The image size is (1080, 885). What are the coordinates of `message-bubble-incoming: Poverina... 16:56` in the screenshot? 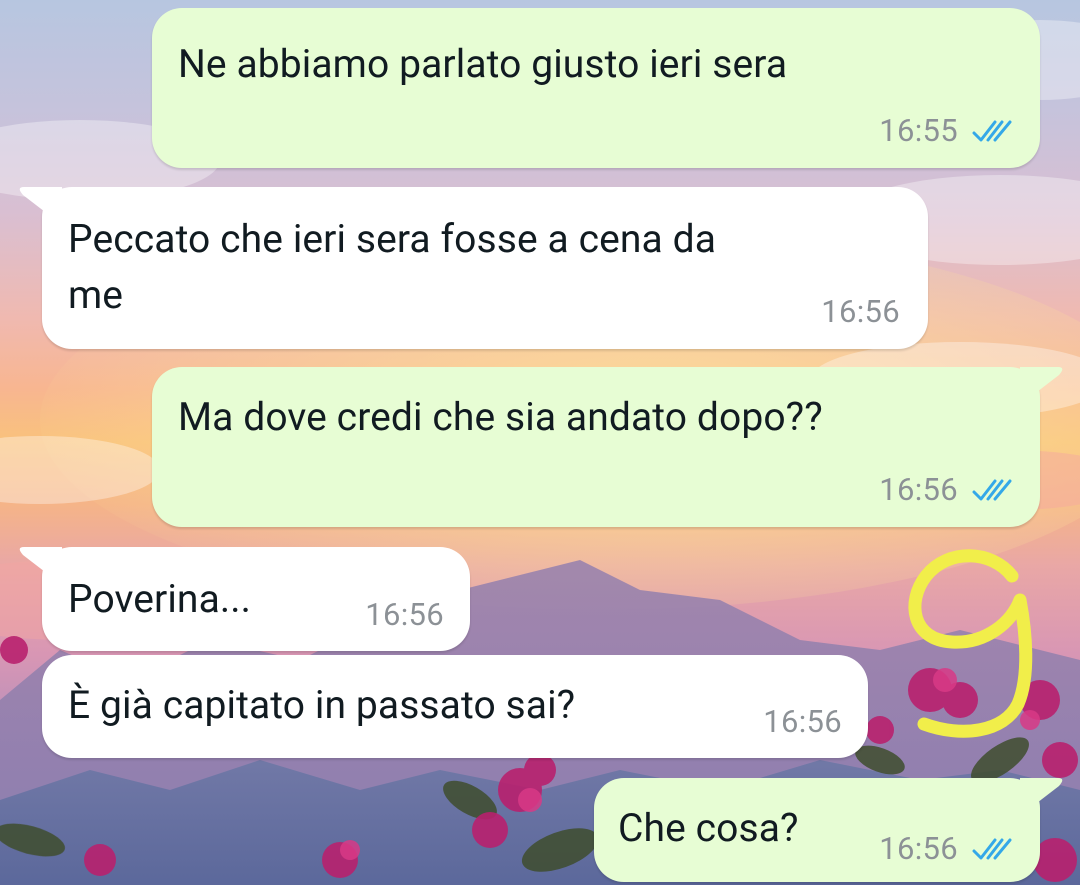 It's located at (244, 599).